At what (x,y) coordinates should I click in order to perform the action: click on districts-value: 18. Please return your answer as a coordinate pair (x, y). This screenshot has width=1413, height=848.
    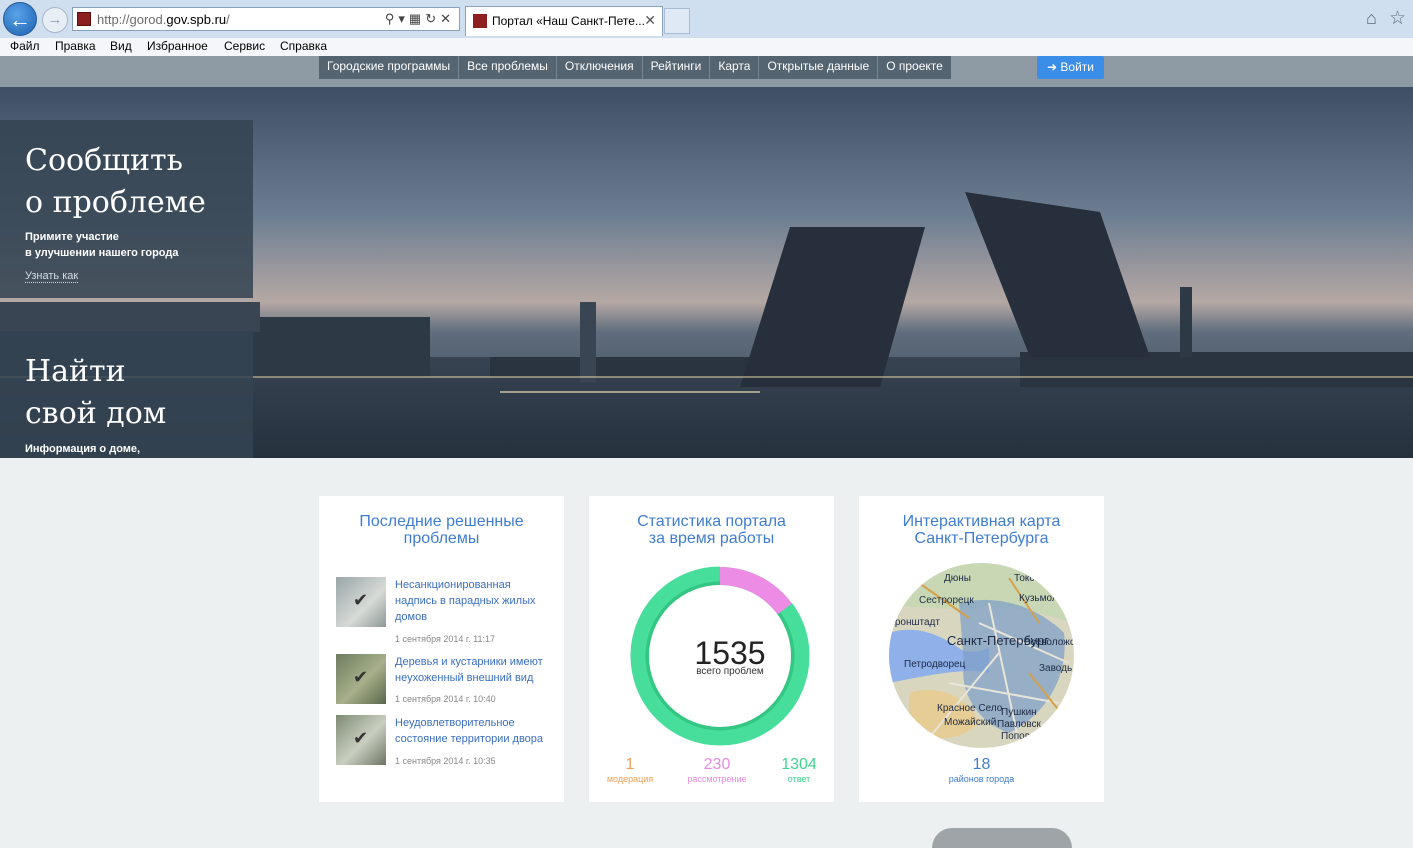
    Looking at the image, I should click on (981, 764).